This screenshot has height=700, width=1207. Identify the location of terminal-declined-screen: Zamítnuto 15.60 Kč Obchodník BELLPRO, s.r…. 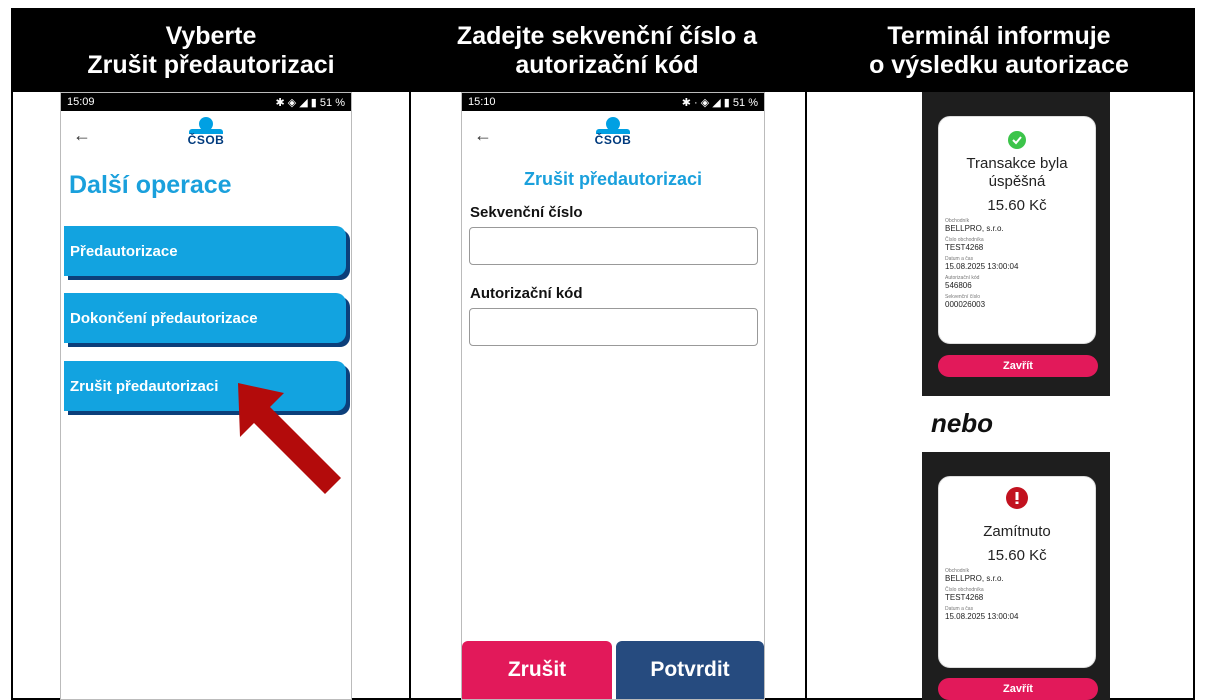
(1016, 576).